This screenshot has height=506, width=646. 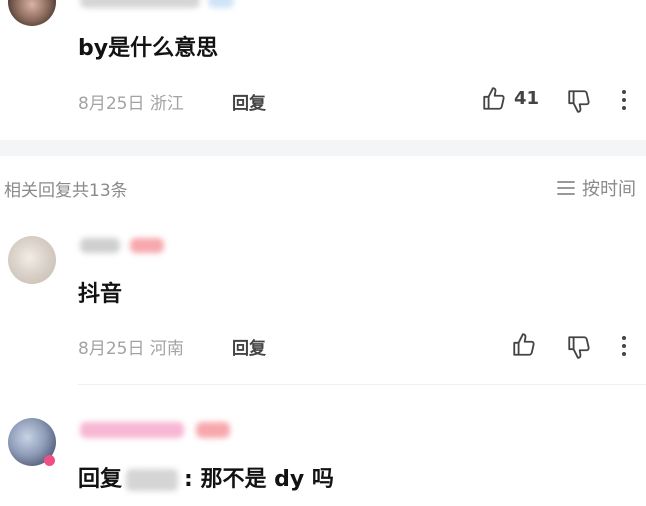 I want to click on like-count: 41, so click(x=527, y=98).